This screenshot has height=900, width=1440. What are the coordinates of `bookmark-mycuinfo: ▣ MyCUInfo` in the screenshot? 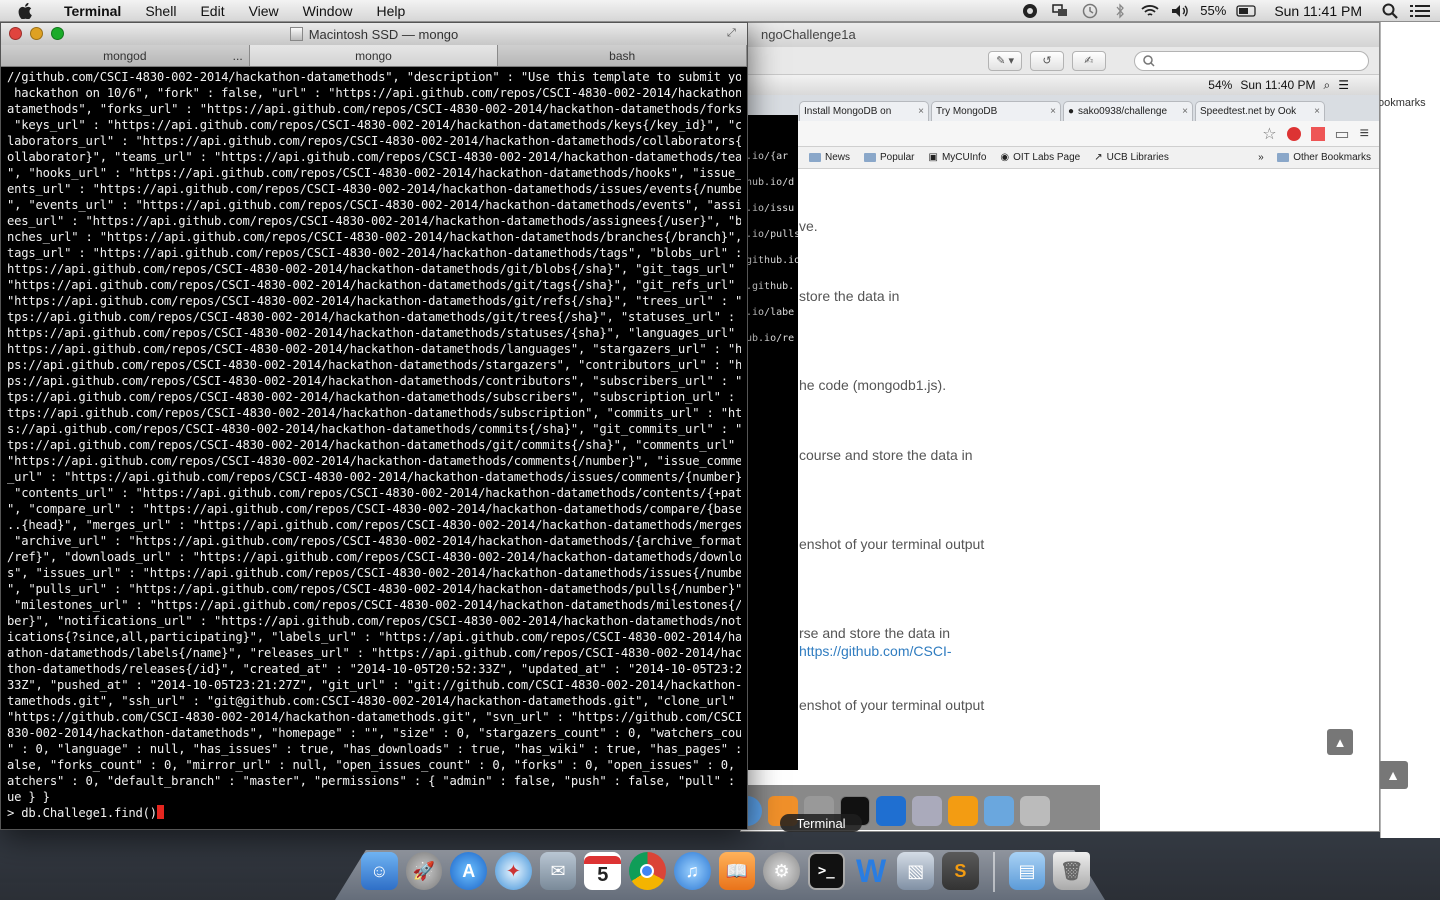 It's located at (957, 157).